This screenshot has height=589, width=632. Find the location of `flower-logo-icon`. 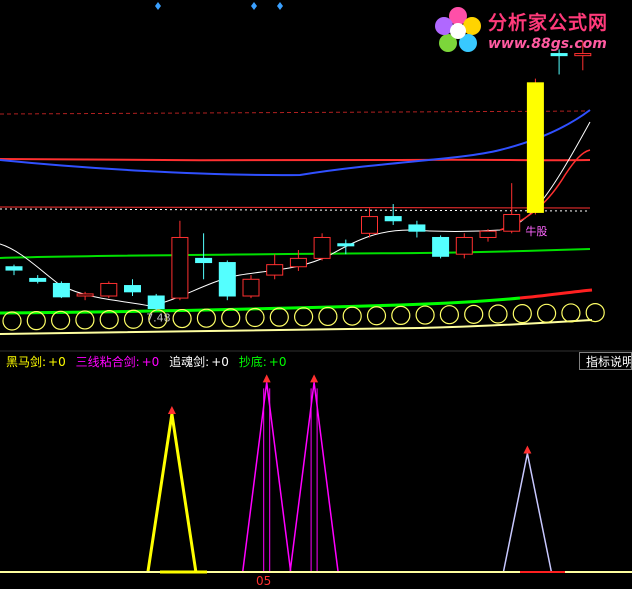

flower-logo-icon is located at coordinates (458, 29).